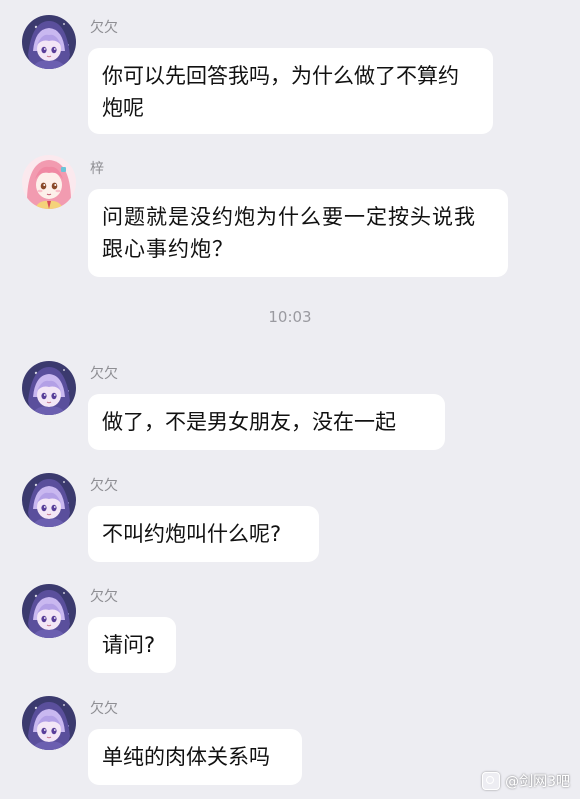 The image size is (580, 799). What do you see at coordinates (195, 757) in the screenshot?
I see `message-bubble: 单纯的肉体关系吗` at bounding box center [195, 757].